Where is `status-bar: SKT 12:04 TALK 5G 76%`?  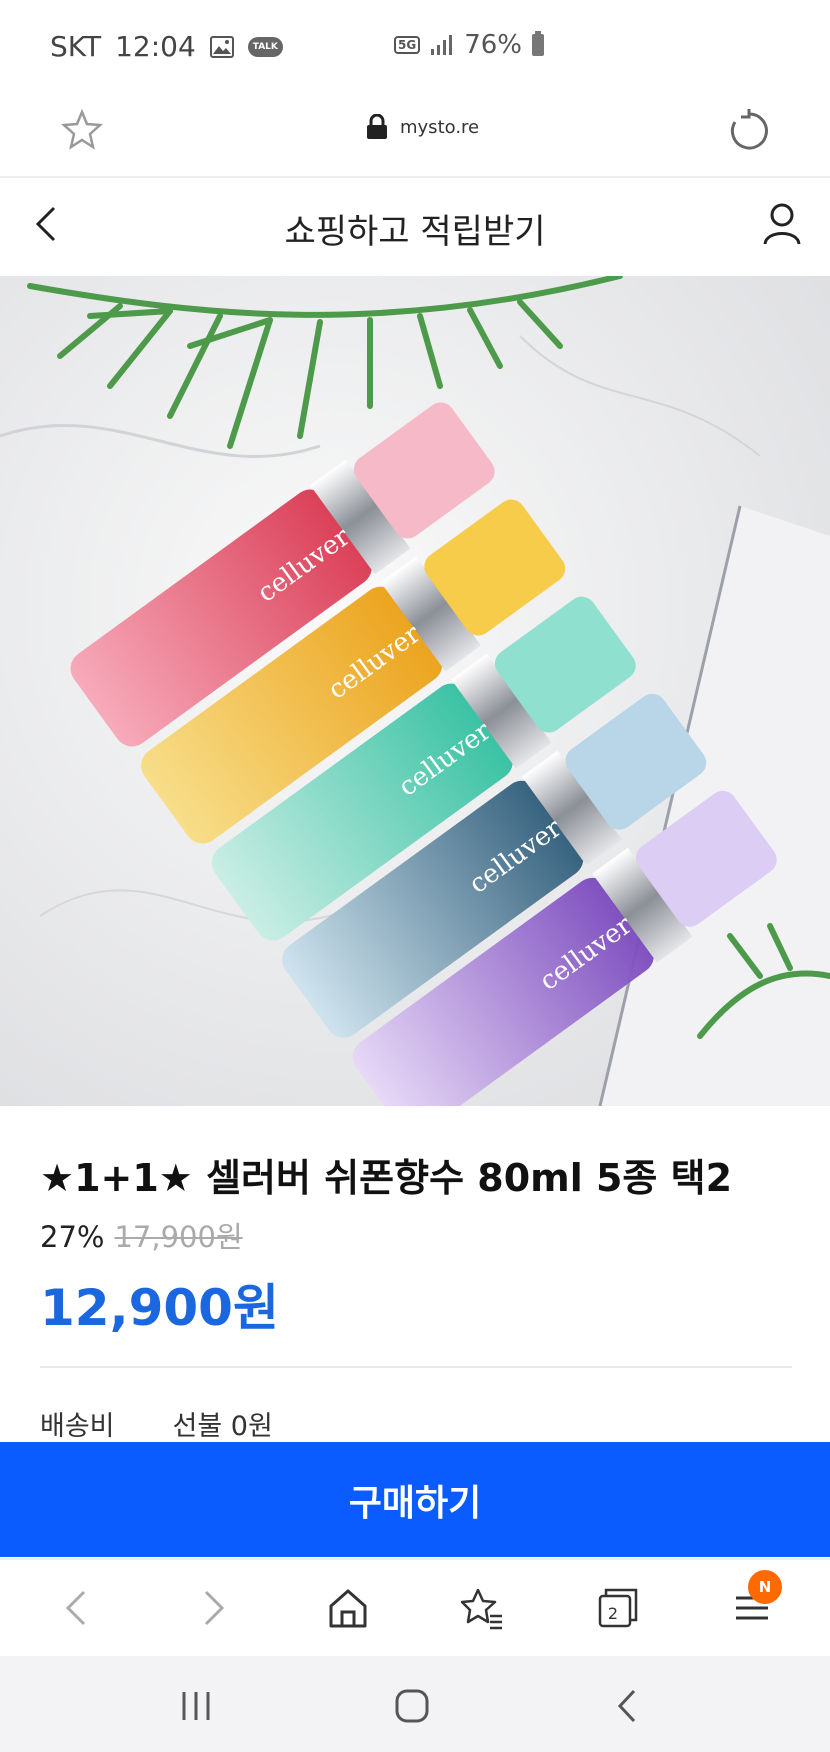
status-bar: SKT 12:04 TALK 5G 76% is located at coordinates (415, 48).